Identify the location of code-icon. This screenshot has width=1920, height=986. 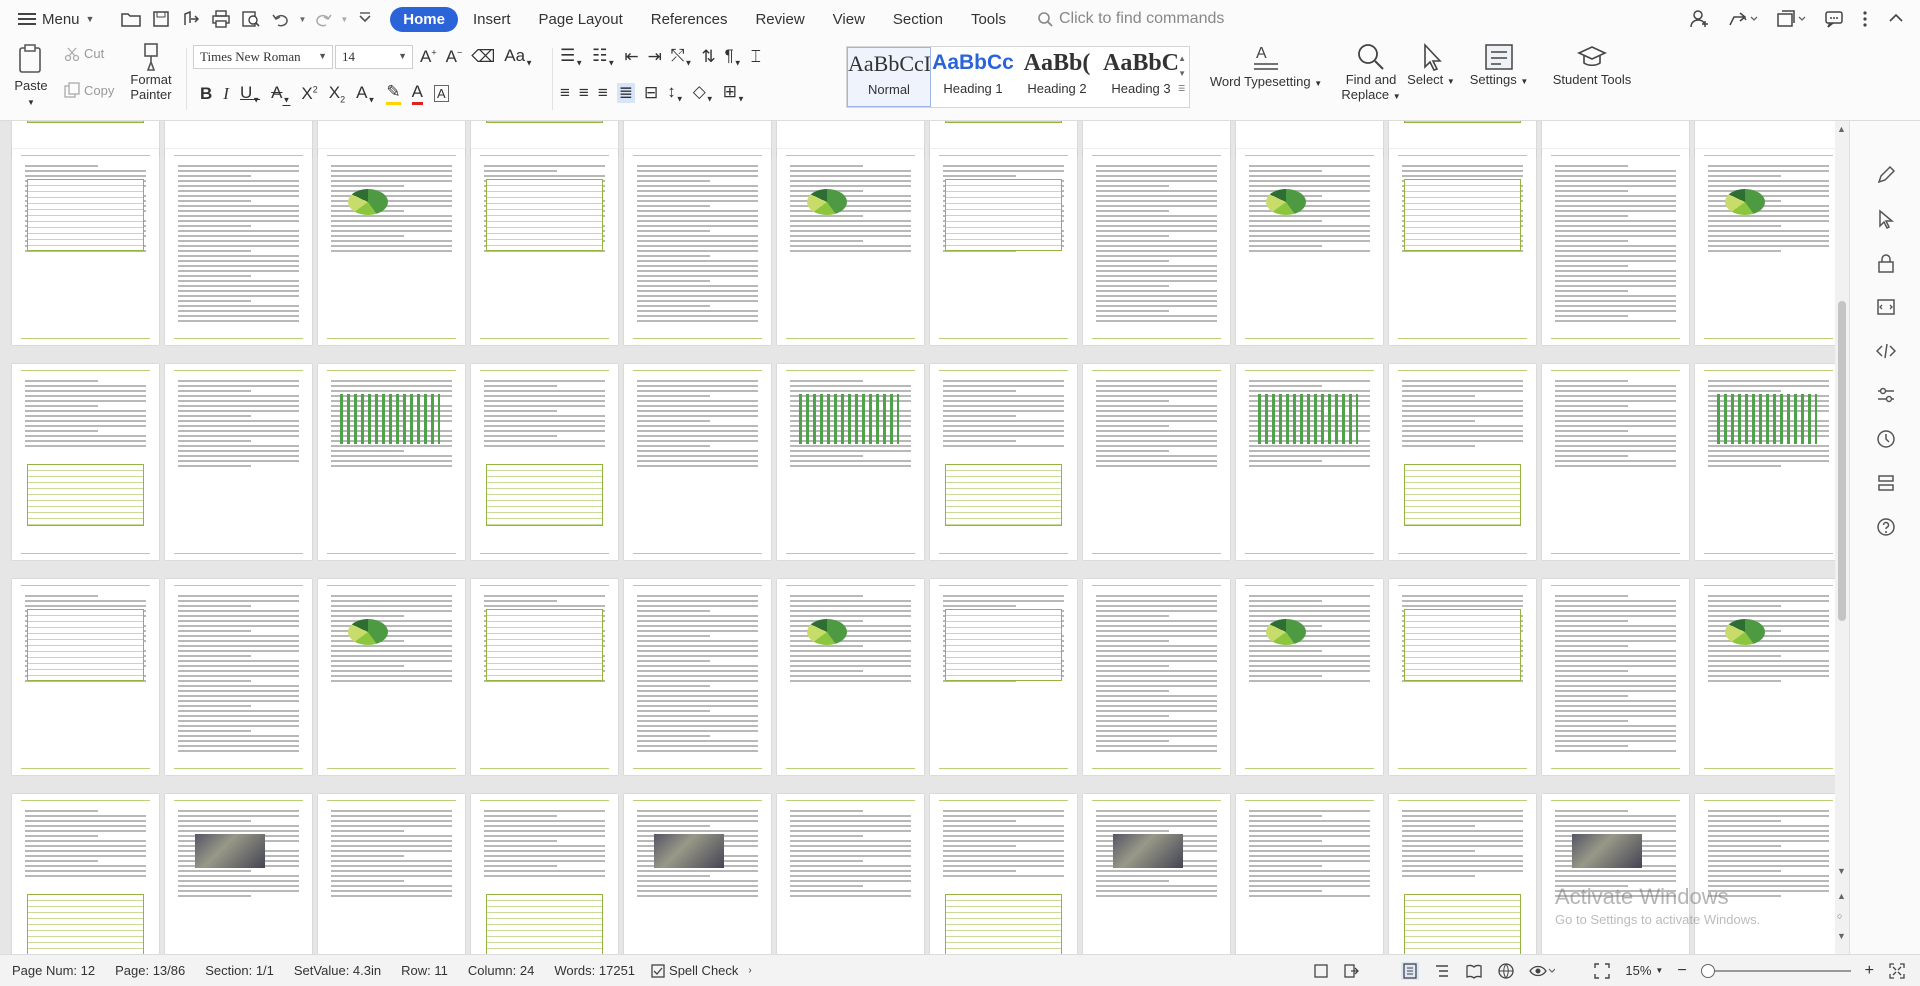
(1886, 351).